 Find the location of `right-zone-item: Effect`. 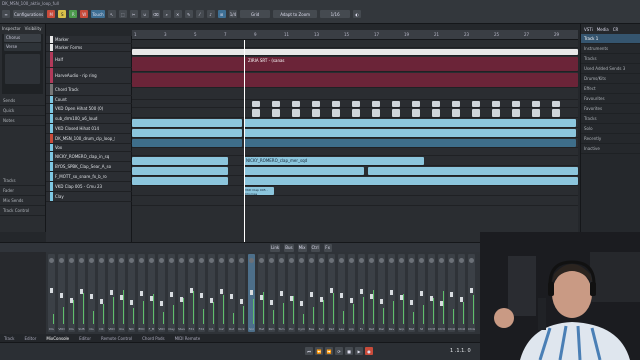

right-zone-item: Effect is located at coordinates (610, 89).